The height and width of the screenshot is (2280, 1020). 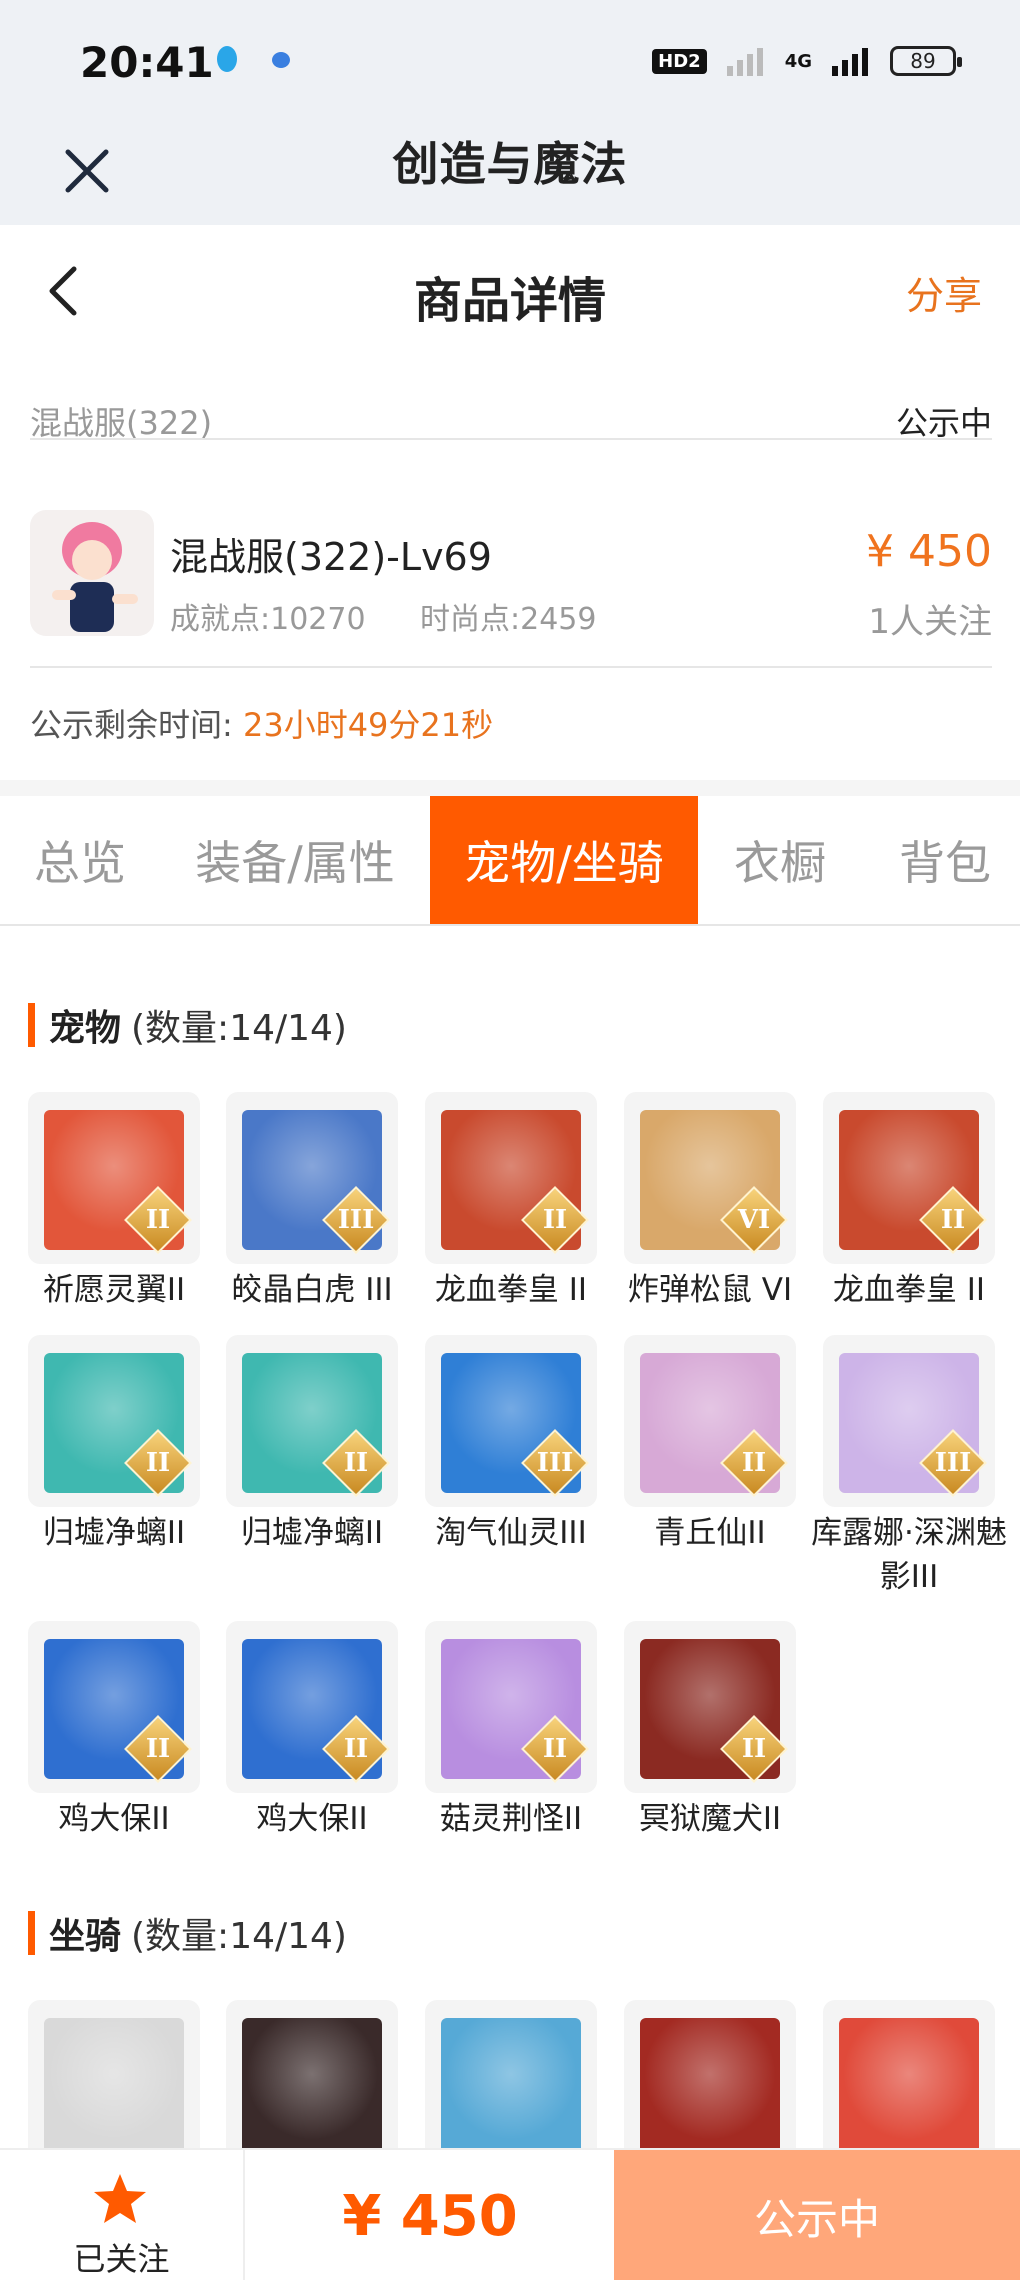 I want to click on section-bar, so click(x=31, y=1933).